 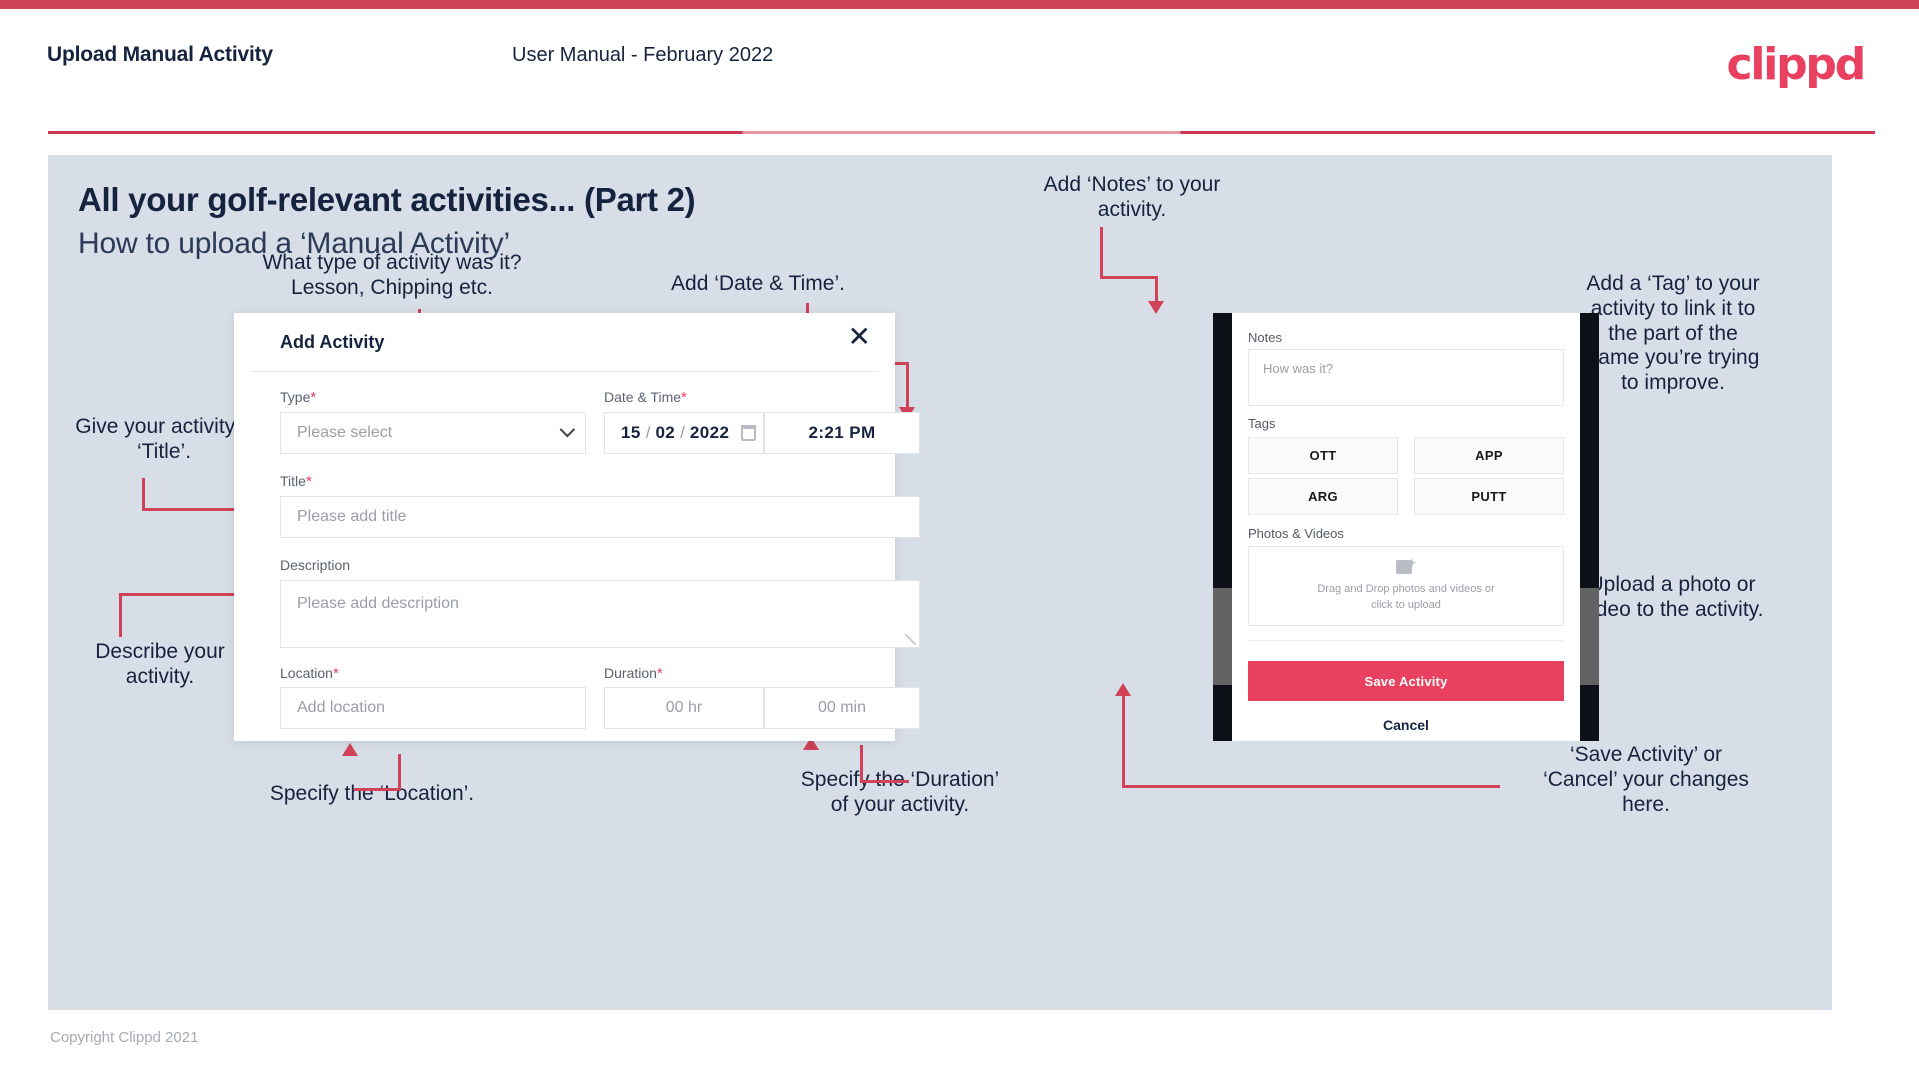 What do you see at coordinates (372, 793) in the screenshot?
I see `annotation-location: Specify the ‘Location’.` at bounding box center [372, 793].